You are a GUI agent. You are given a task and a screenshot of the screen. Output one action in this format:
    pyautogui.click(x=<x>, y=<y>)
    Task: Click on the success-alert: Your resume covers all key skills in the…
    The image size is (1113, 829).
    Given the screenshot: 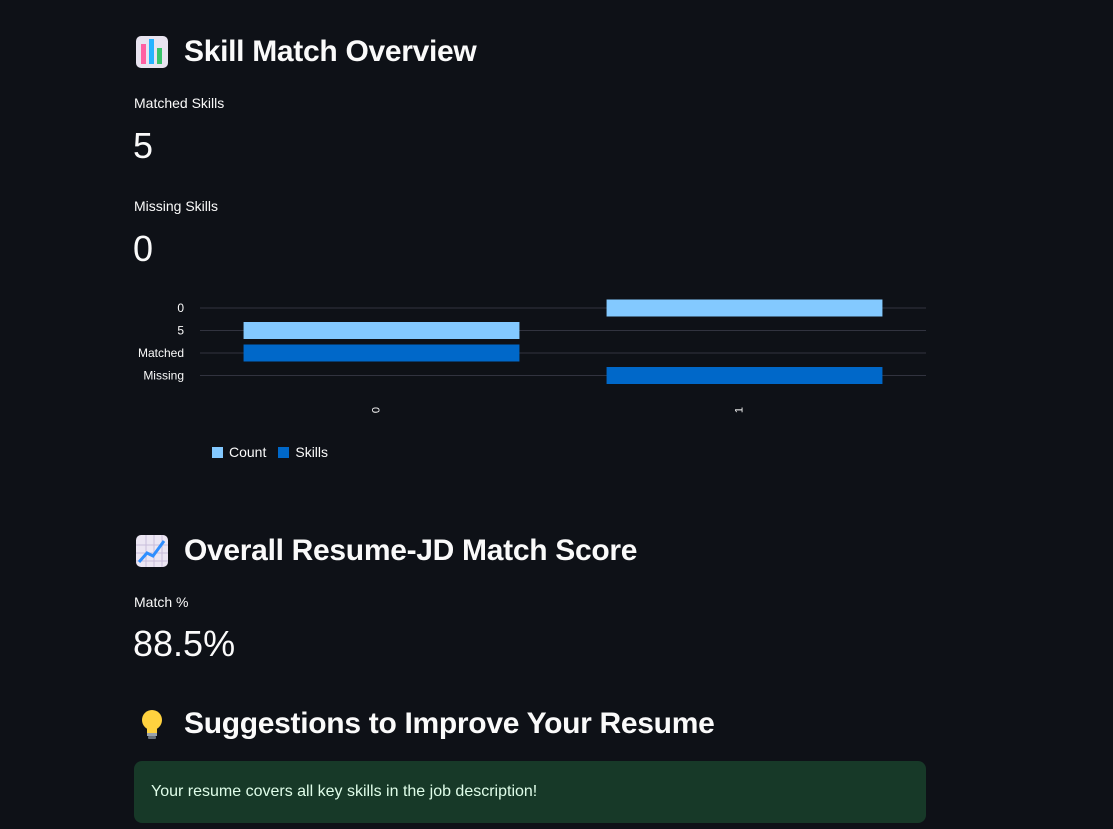 What is the action you would take?
    pyautogui.click(x=530, y=792)
    